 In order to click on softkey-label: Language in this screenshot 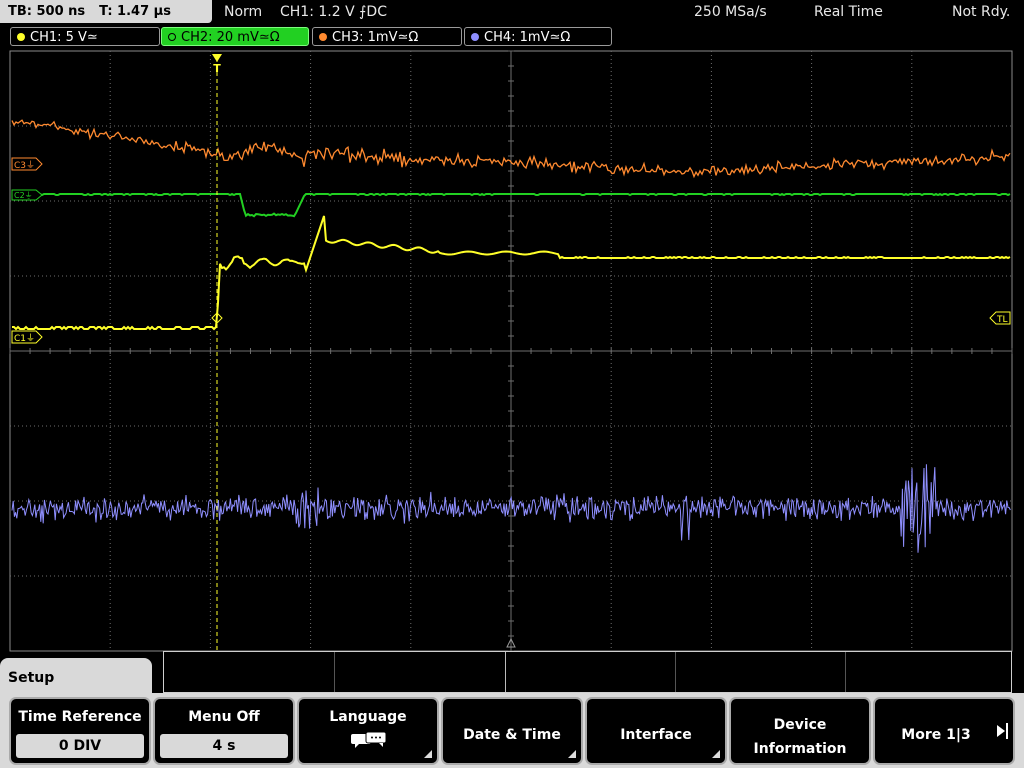, I will do `click(368, 717)`.